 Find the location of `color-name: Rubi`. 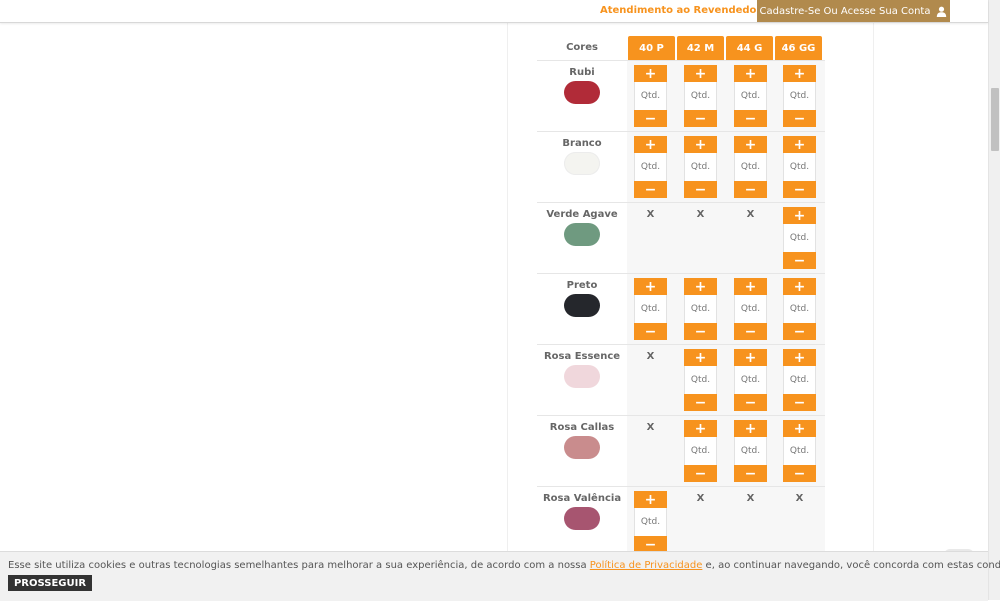

color-name: Rubi is located at coordinates (582, 72).